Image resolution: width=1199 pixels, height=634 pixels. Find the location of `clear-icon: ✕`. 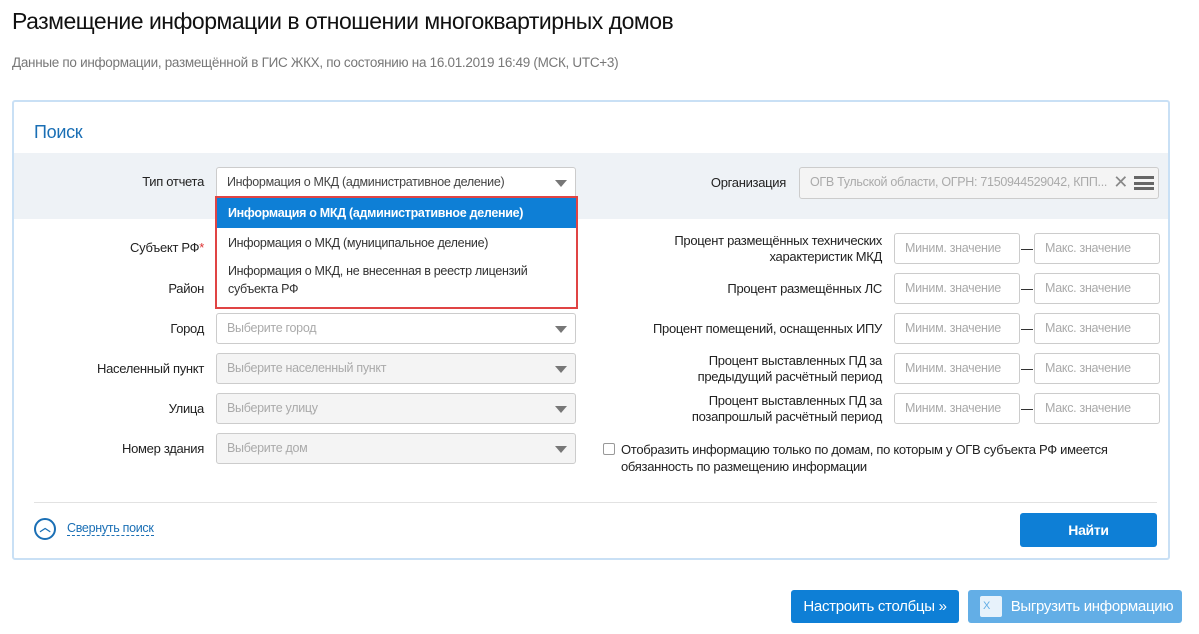

clear-icon: ✕ is located at coordinates (1120, 182).